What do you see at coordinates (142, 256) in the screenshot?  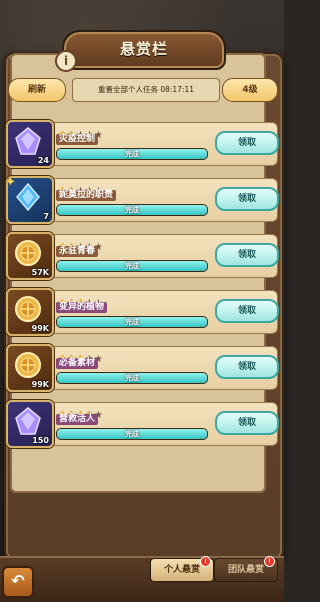 I see `quest-row: 57K ★★★★★永驻青春完成 领取` at bounding box center [142, 256].